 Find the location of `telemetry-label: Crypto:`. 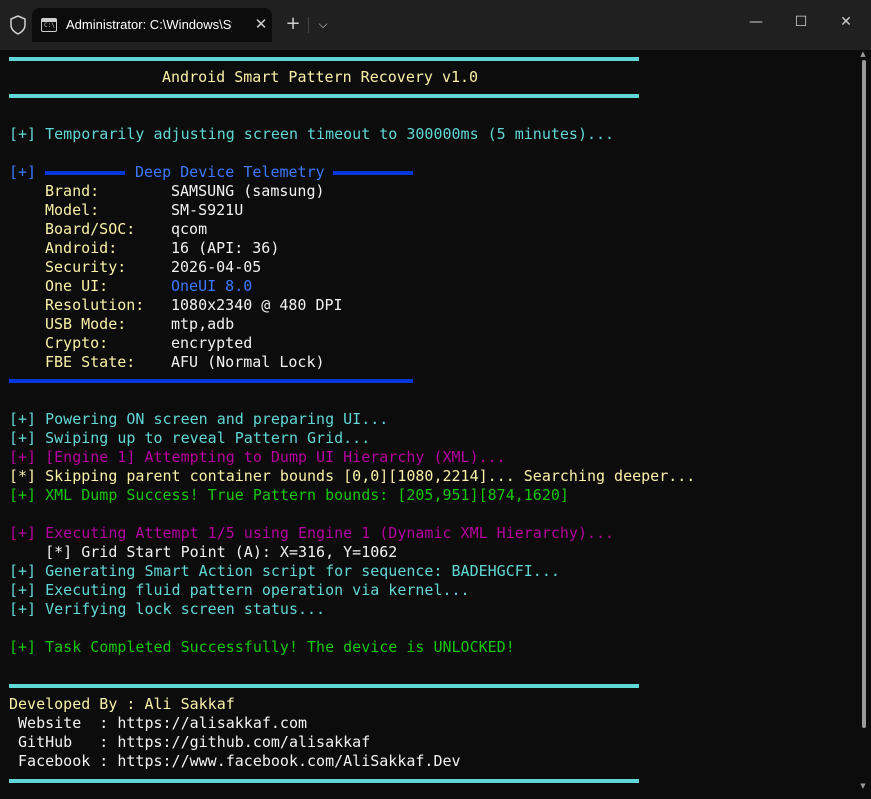

telemetry-label: Crypto: is located at coordinates (77, 343).